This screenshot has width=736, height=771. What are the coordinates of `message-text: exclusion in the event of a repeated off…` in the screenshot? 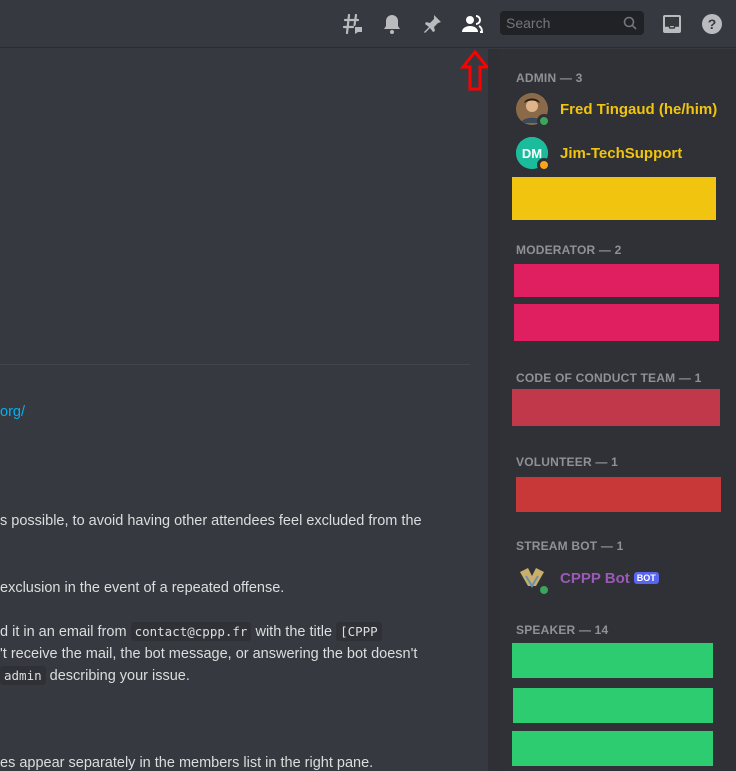 It's located at (142, 588).